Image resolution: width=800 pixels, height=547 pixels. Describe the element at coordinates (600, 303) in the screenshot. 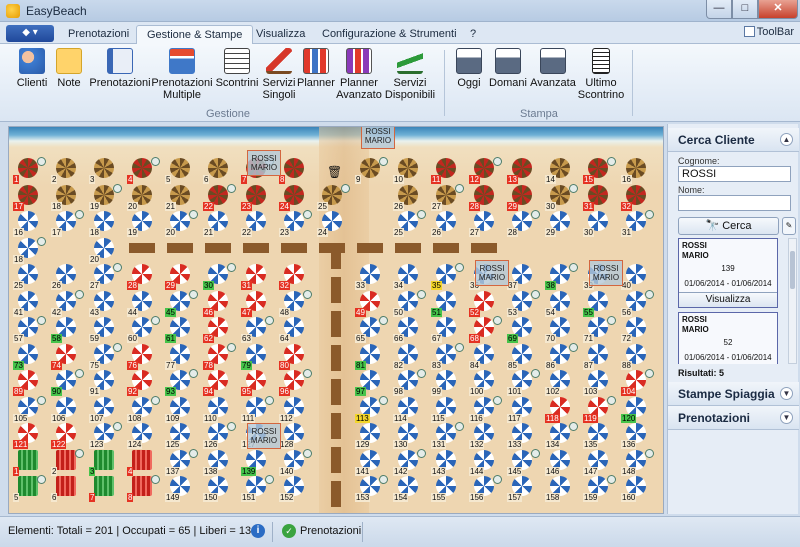

I see `beach-spot: 55` at that location.